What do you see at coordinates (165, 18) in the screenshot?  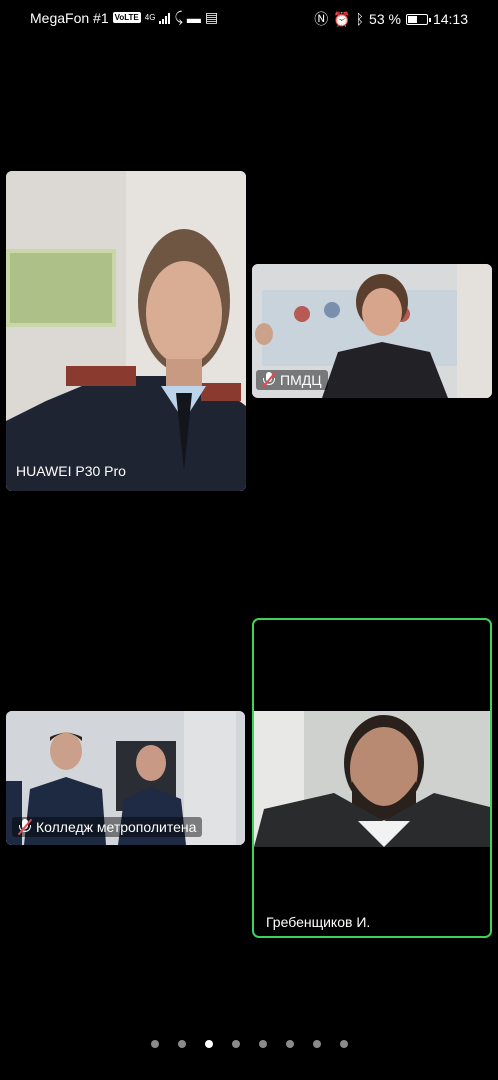 I see `signal-icon` at bounding box center [165, 18].